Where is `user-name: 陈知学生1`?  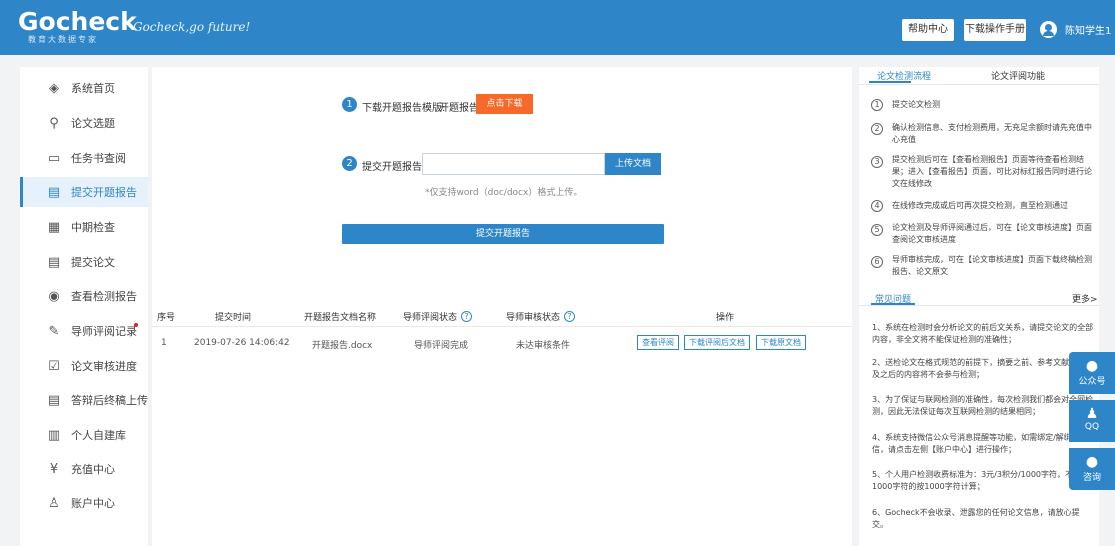 user-name: 陈知学生1 is located at coordinates (1088, 29).